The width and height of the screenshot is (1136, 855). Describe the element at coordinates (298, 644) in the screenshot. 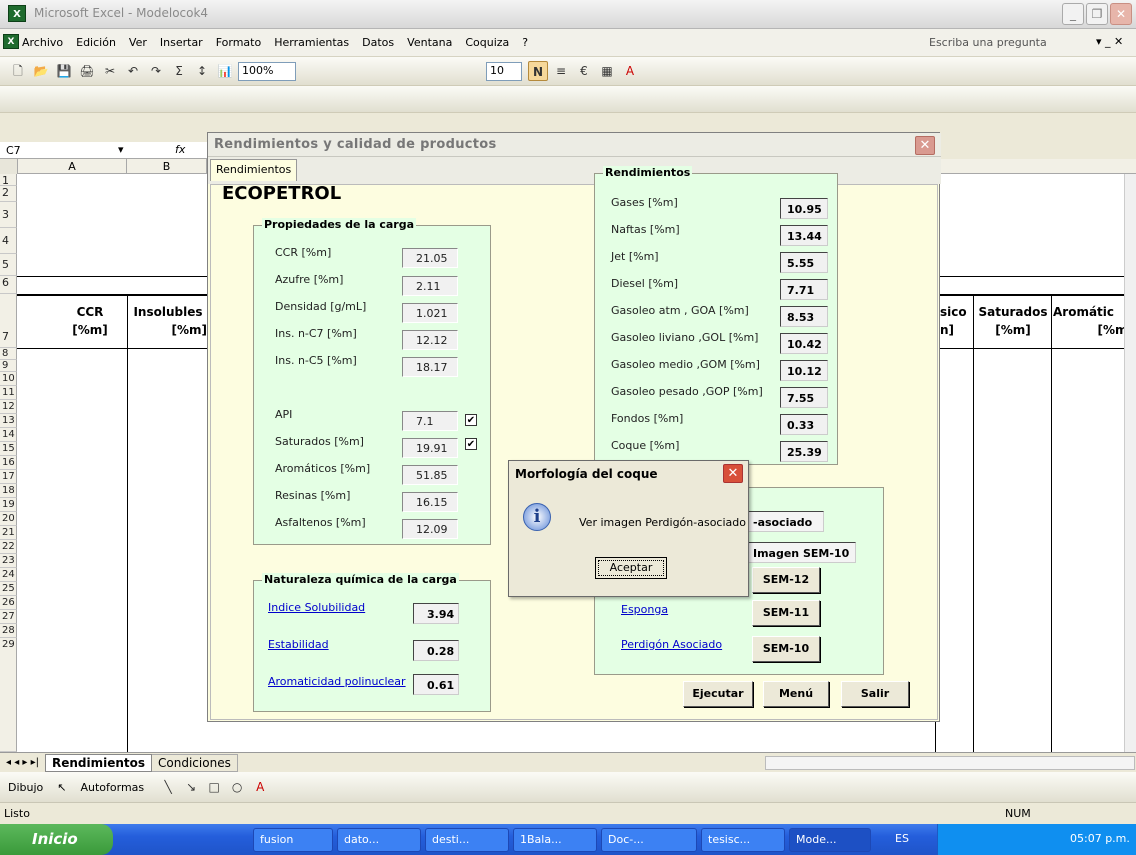

I see `estabilidad-link: Estabilidad` at that location.